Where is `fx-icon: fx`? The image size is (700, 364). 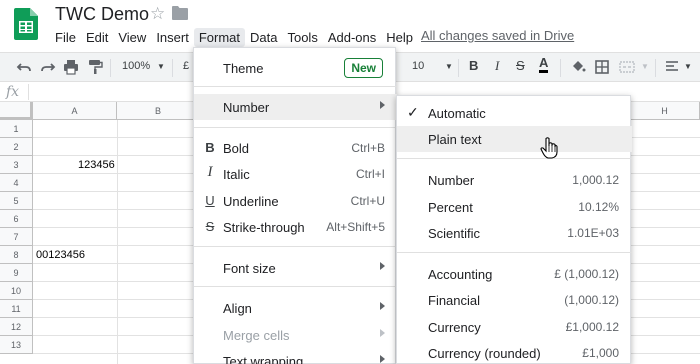
fx-icon: fx is located at coordinates (13, 92).